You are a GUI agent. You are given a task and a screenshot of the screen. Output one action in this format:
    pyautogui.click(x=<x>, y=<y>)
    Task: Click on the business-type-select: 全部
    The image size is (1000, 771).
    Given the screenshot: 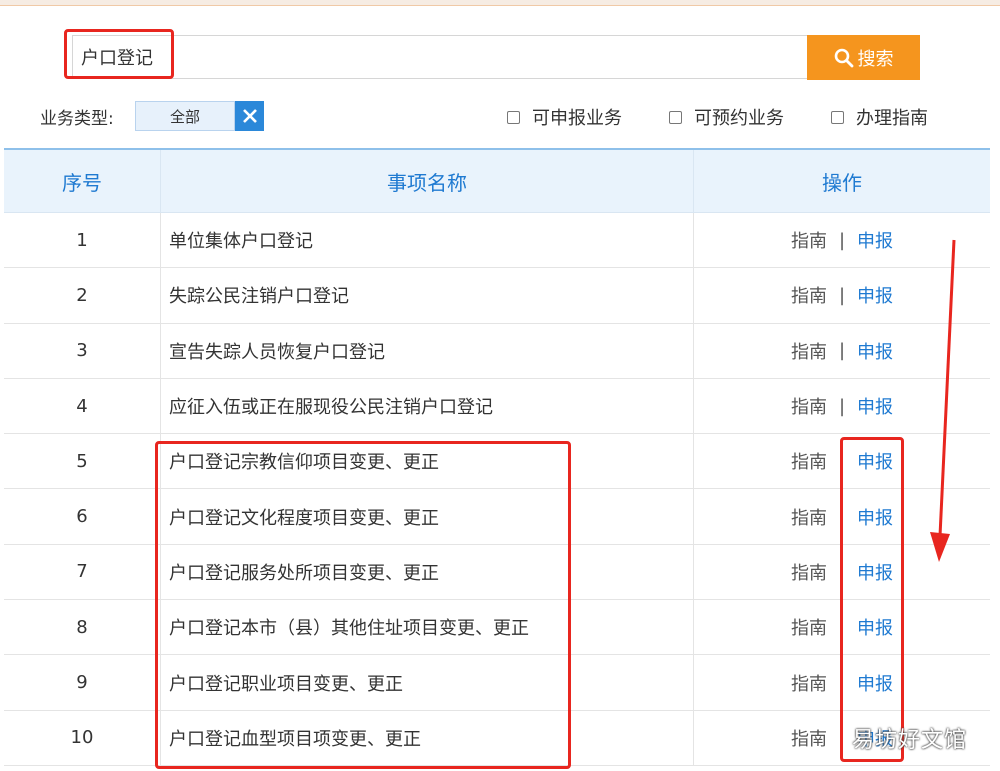 What is the action you would take?
    pyautogui.click(x=185, y=116)
    